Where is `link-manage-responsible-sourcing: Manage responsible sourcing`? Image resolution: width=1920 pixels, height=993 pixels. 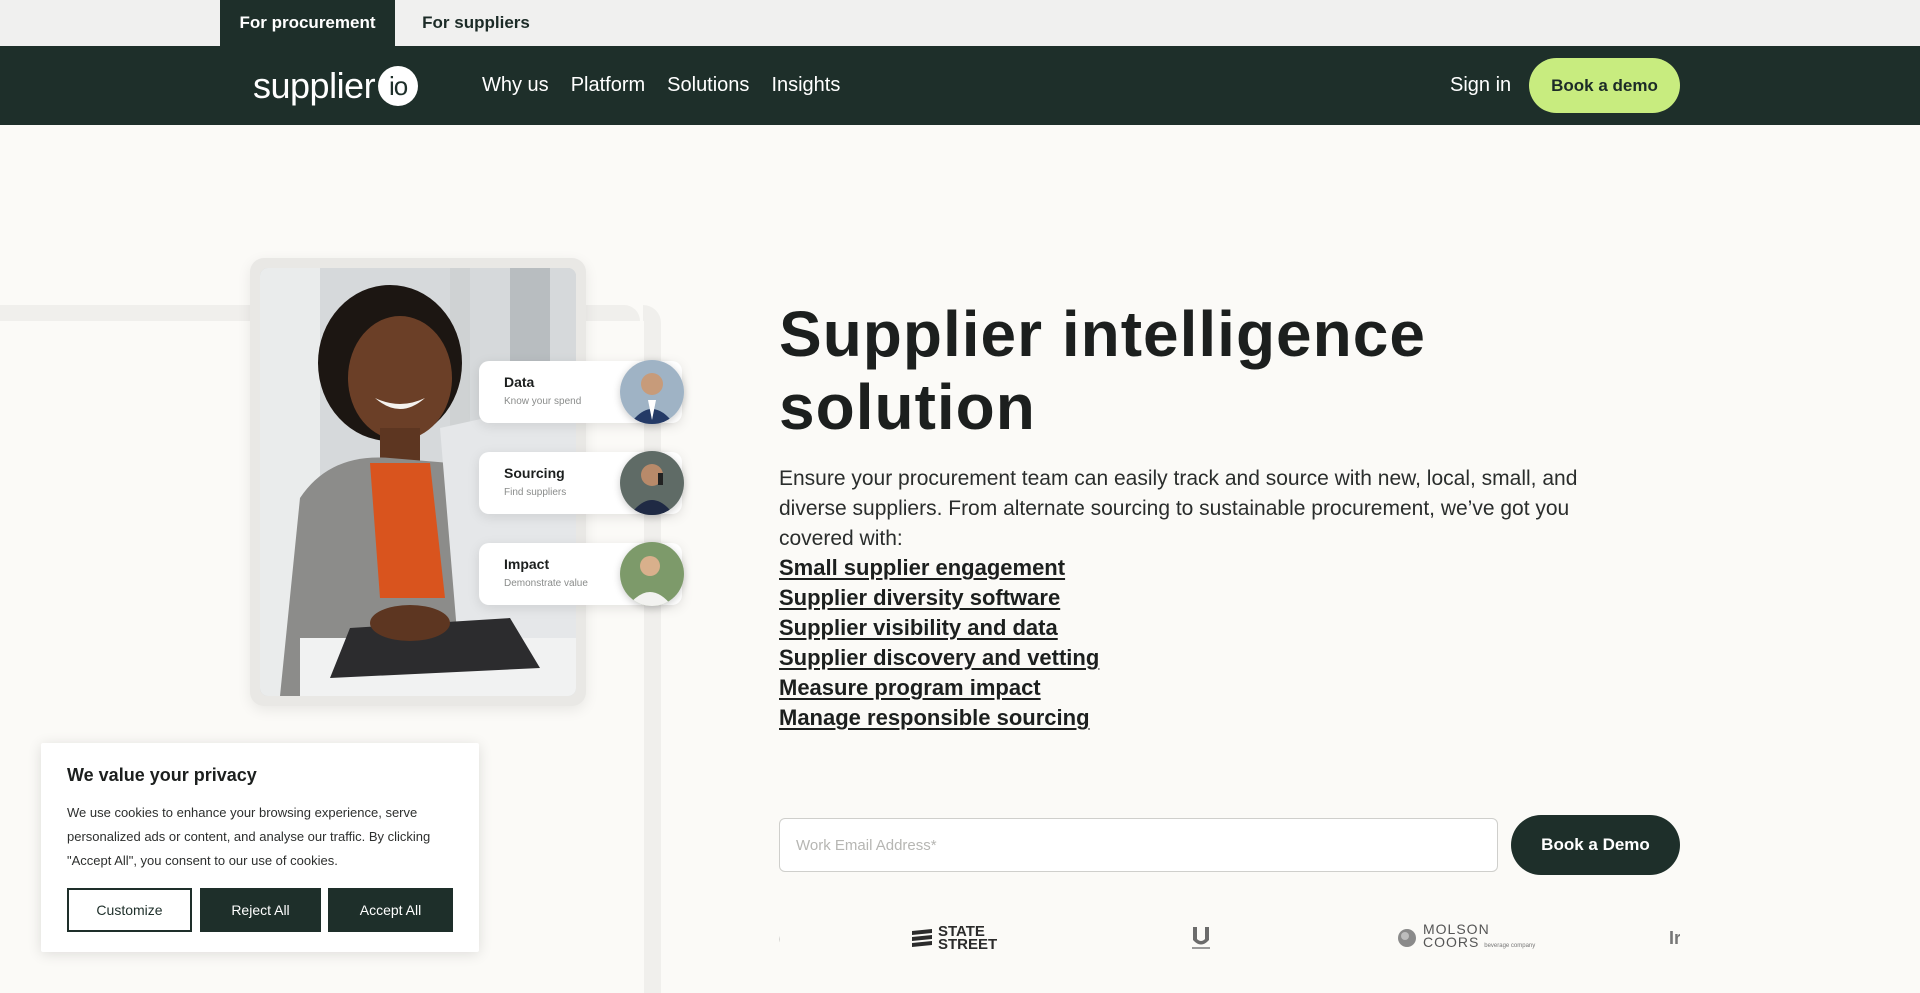
link-manage-responsible-sourcing: Manage responsible sourcing is located at coordinates (934, 717).